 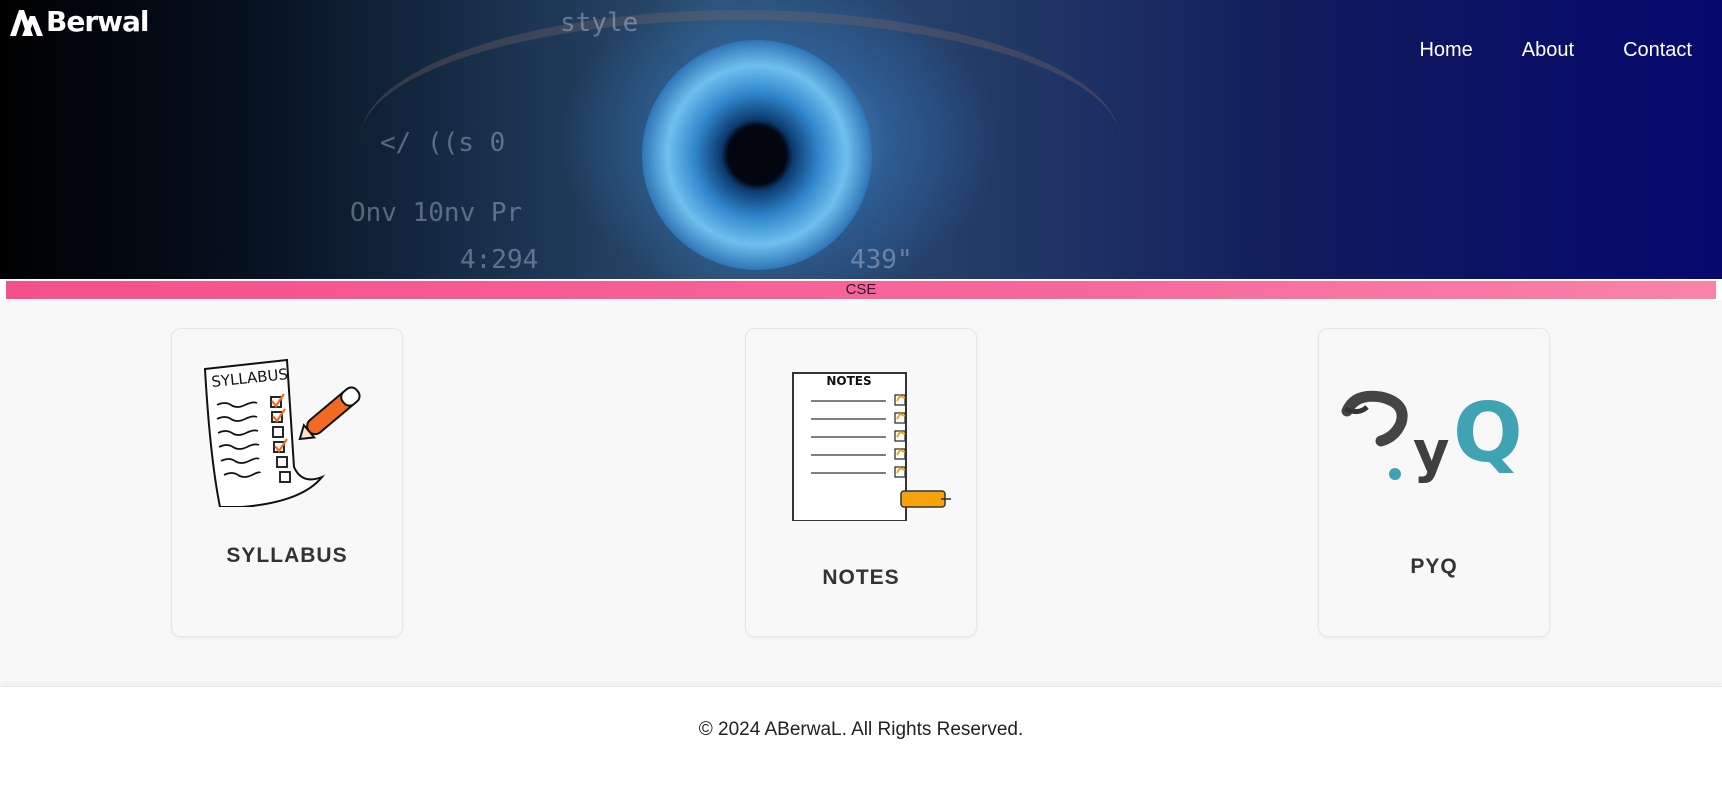 I want to click on nav-about-link: About, so click(x=1548, y=50).